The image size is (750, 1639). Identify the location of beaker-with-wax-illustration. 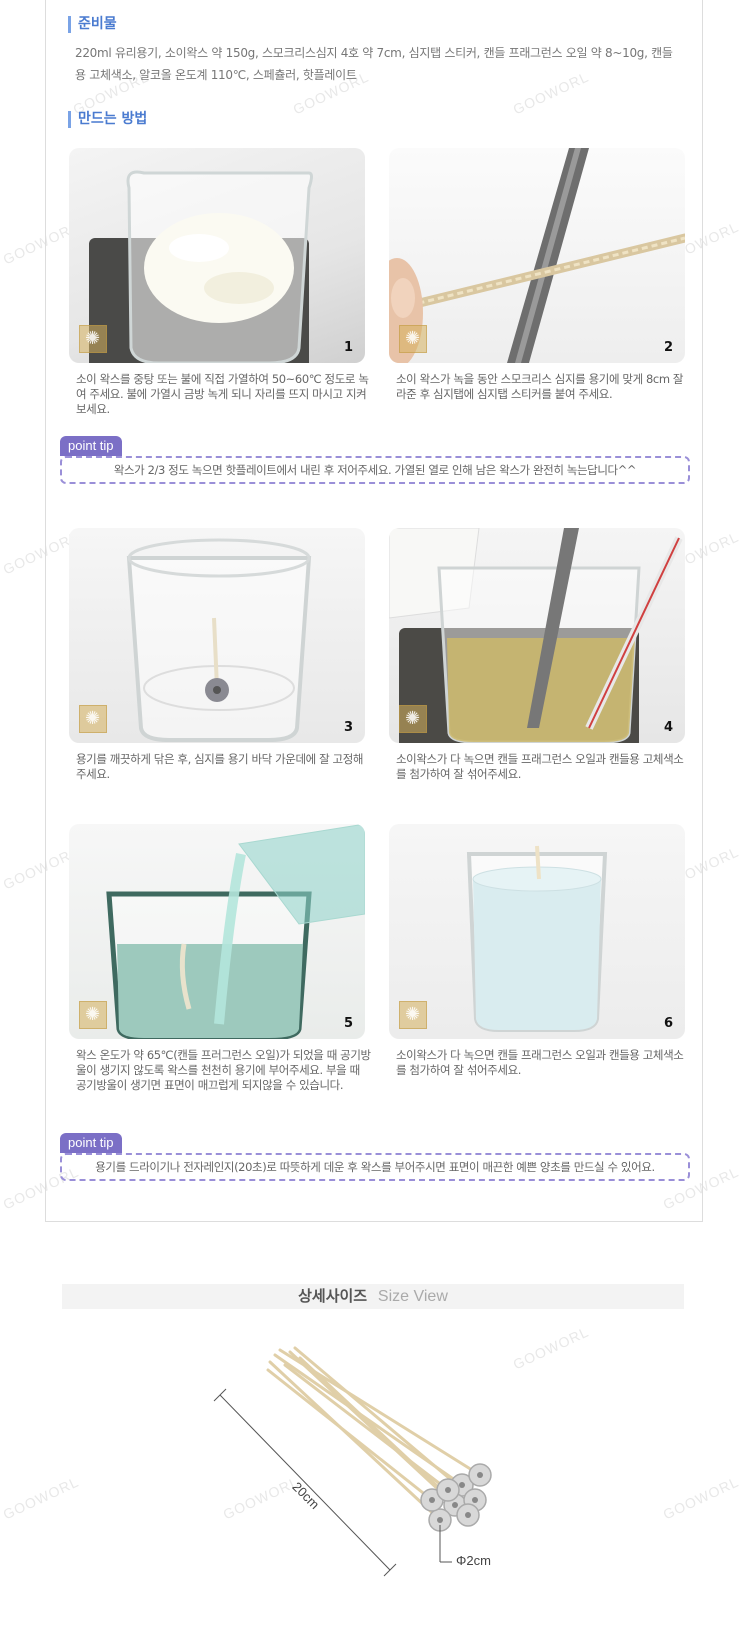
(201, 266).